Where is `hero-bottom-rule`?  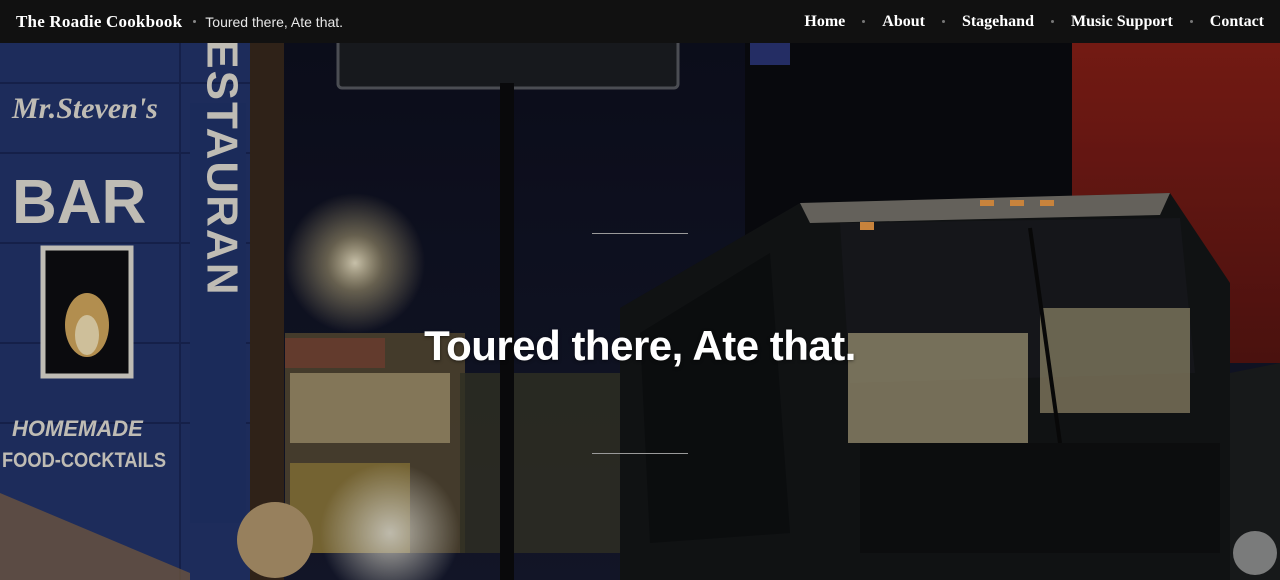
hero-bottom-rule is located at coordinates (640, 453).